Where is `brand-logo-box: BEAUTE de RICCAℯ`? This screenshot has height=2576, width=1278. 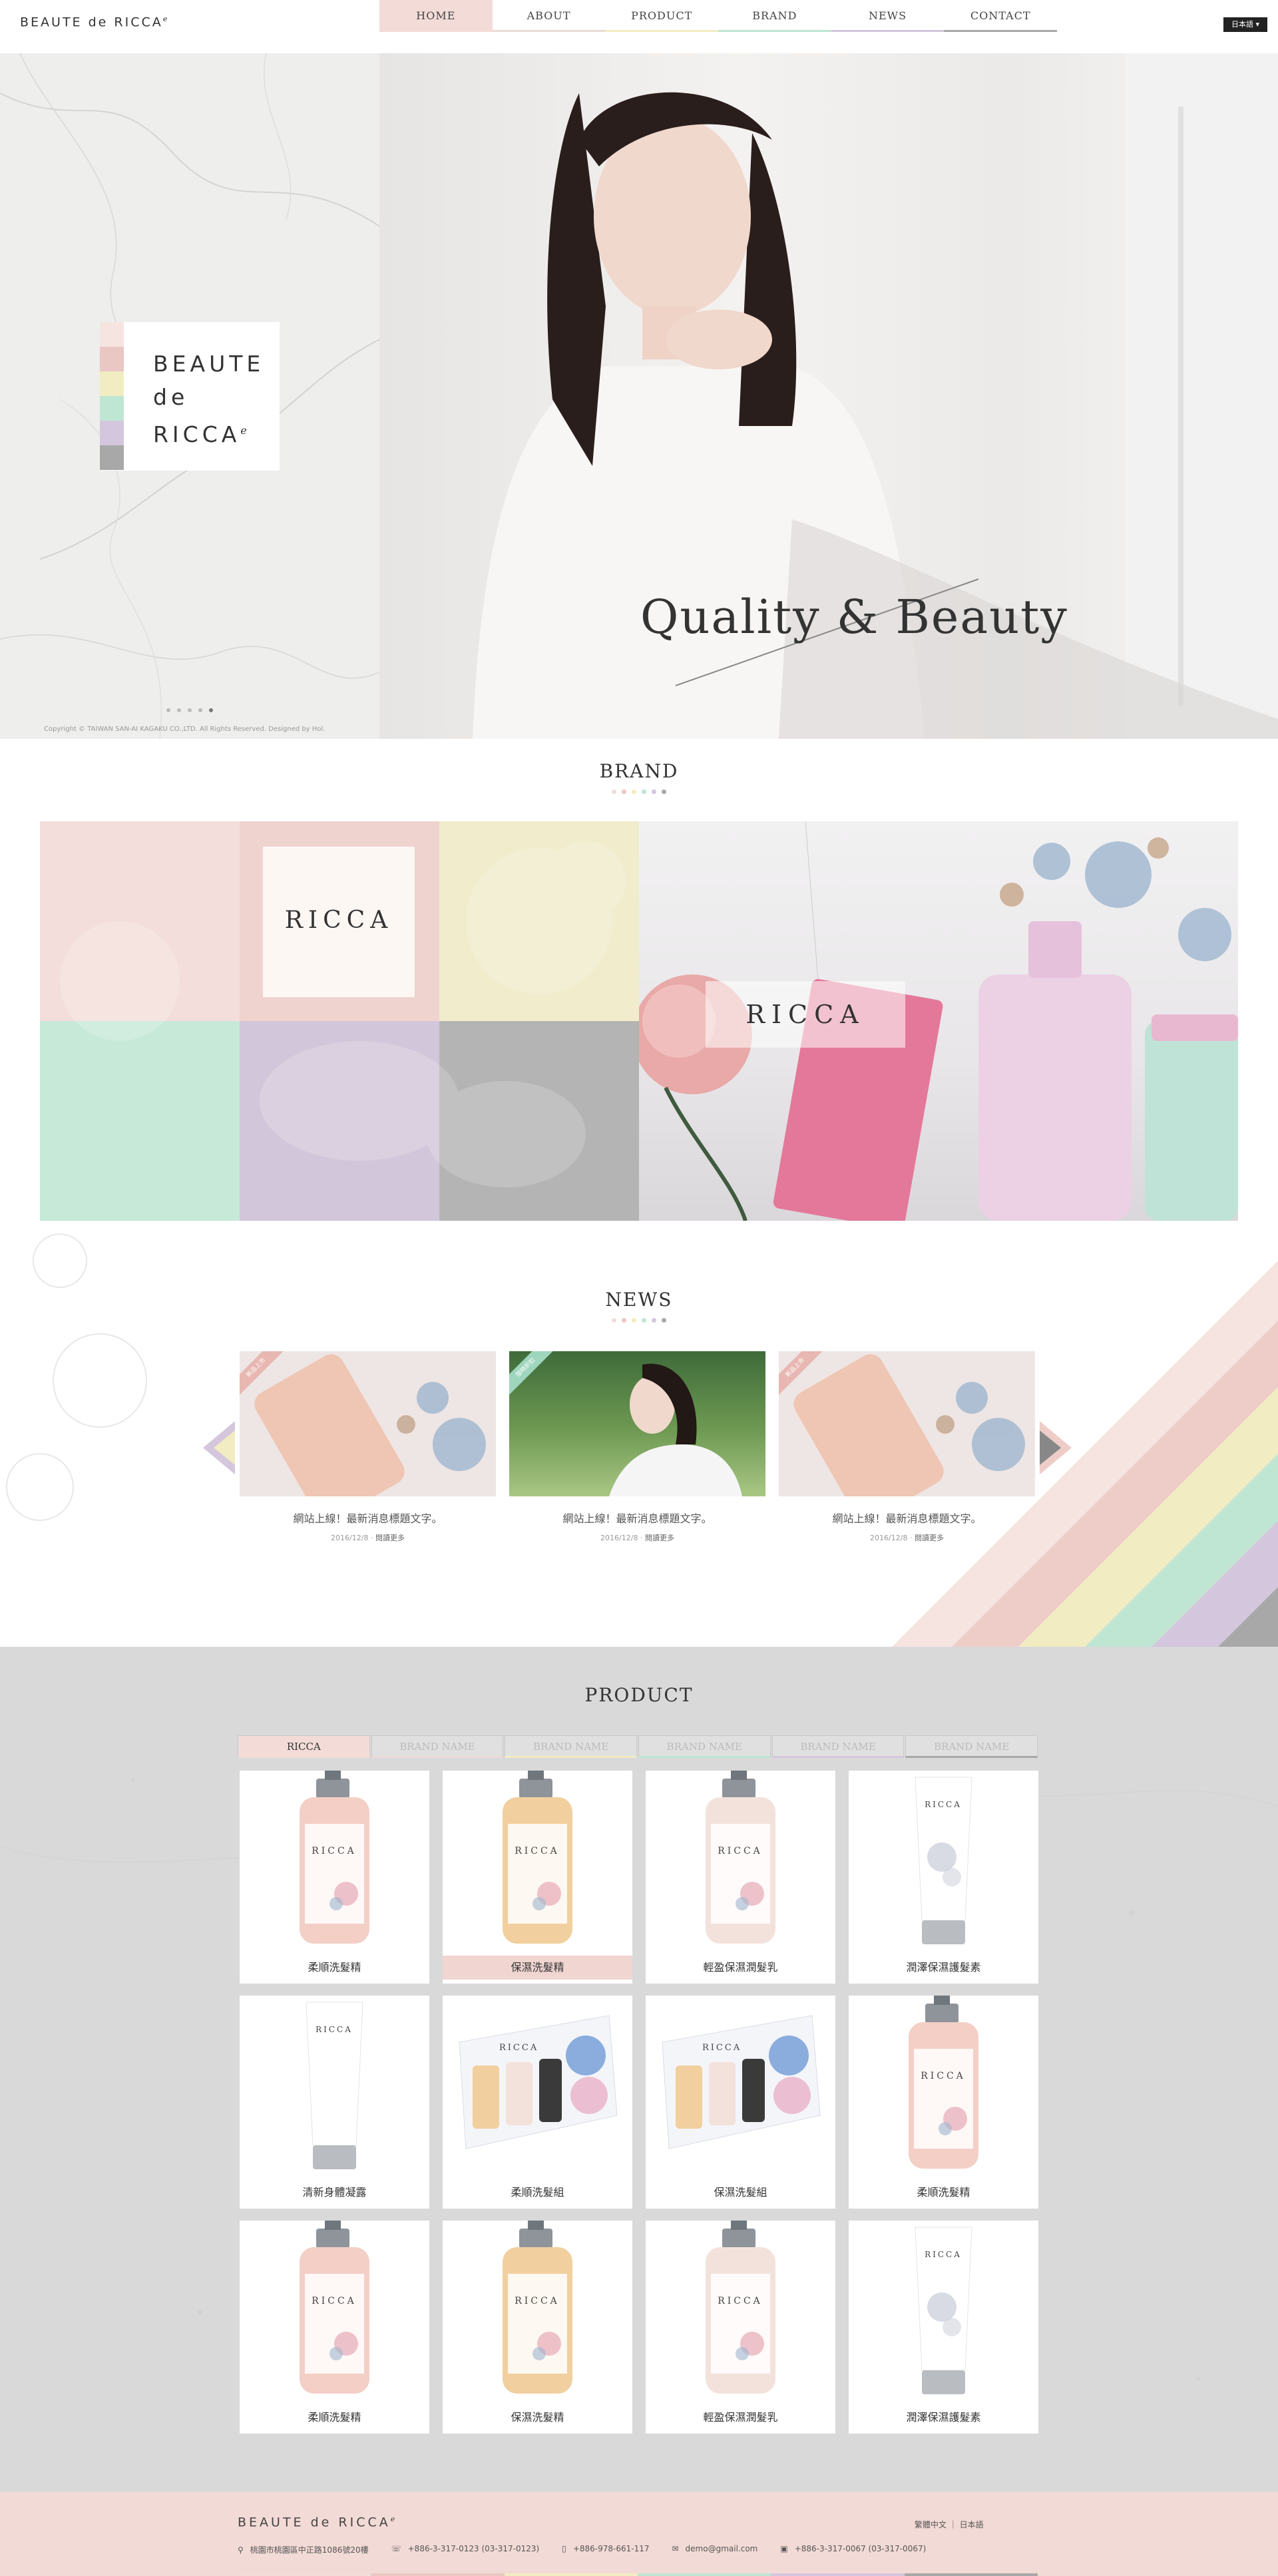
brand-logo-box: BEAUTE de RICCAℯ is located at coordinates (190, 396).